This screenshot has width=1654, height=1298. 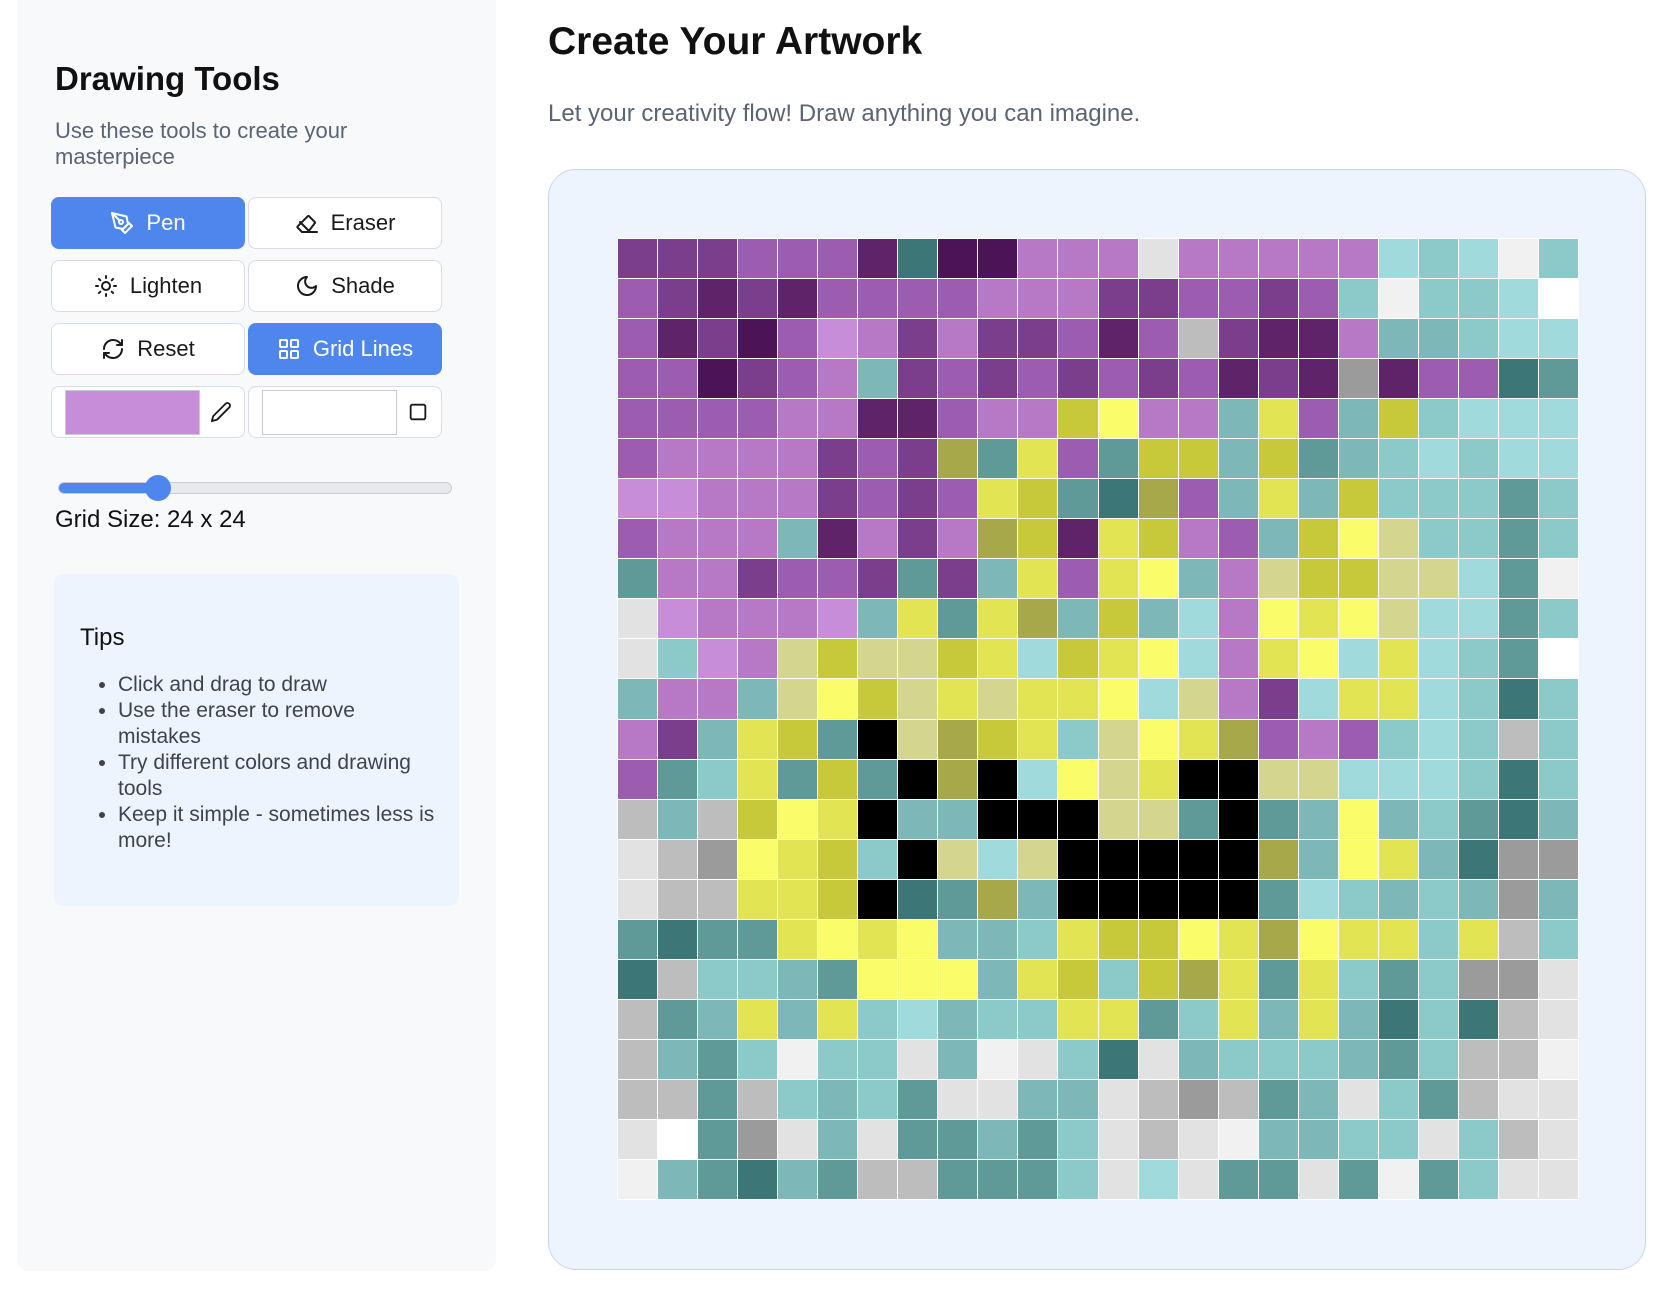 I want to click on primary-color-swatch, so click(x=132, y=412).